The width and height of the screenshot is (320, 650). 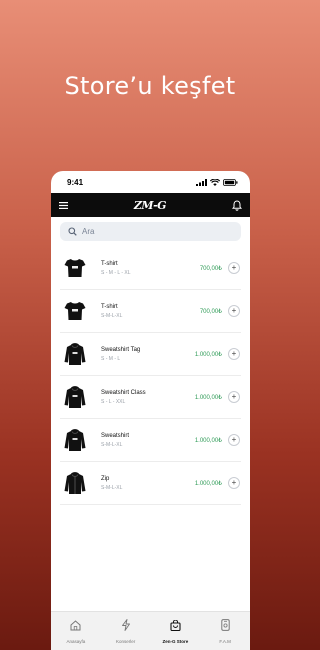 What do you see at coordinates (126, 627) in the screenshot?
I see `lightning-icon` at bounding box center [126, 627].